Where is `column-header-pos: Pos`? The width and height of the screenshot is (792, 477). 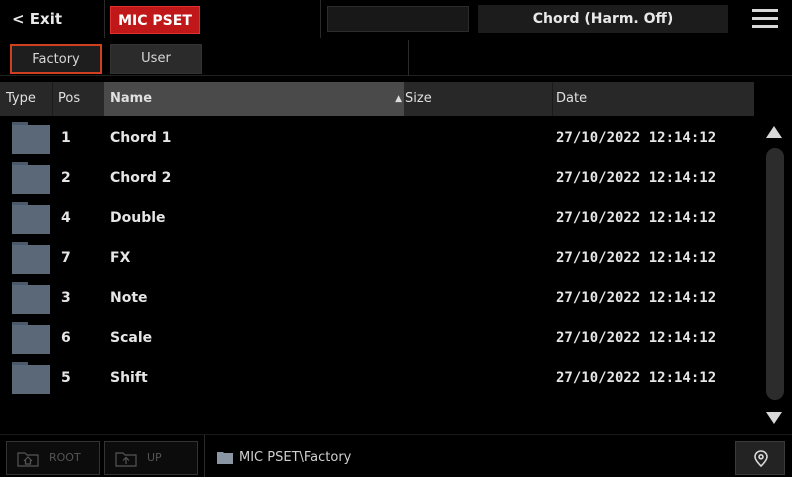 column-header-pos: Pos is located at coordinates (69, 99).